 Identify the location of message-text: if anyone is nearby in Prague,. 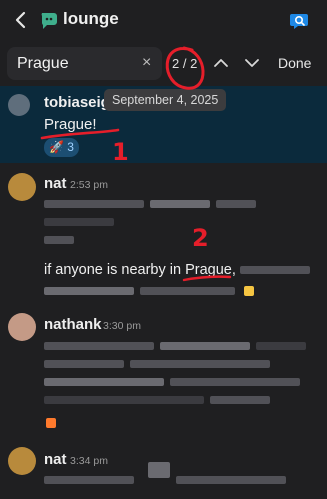
(140, 270).